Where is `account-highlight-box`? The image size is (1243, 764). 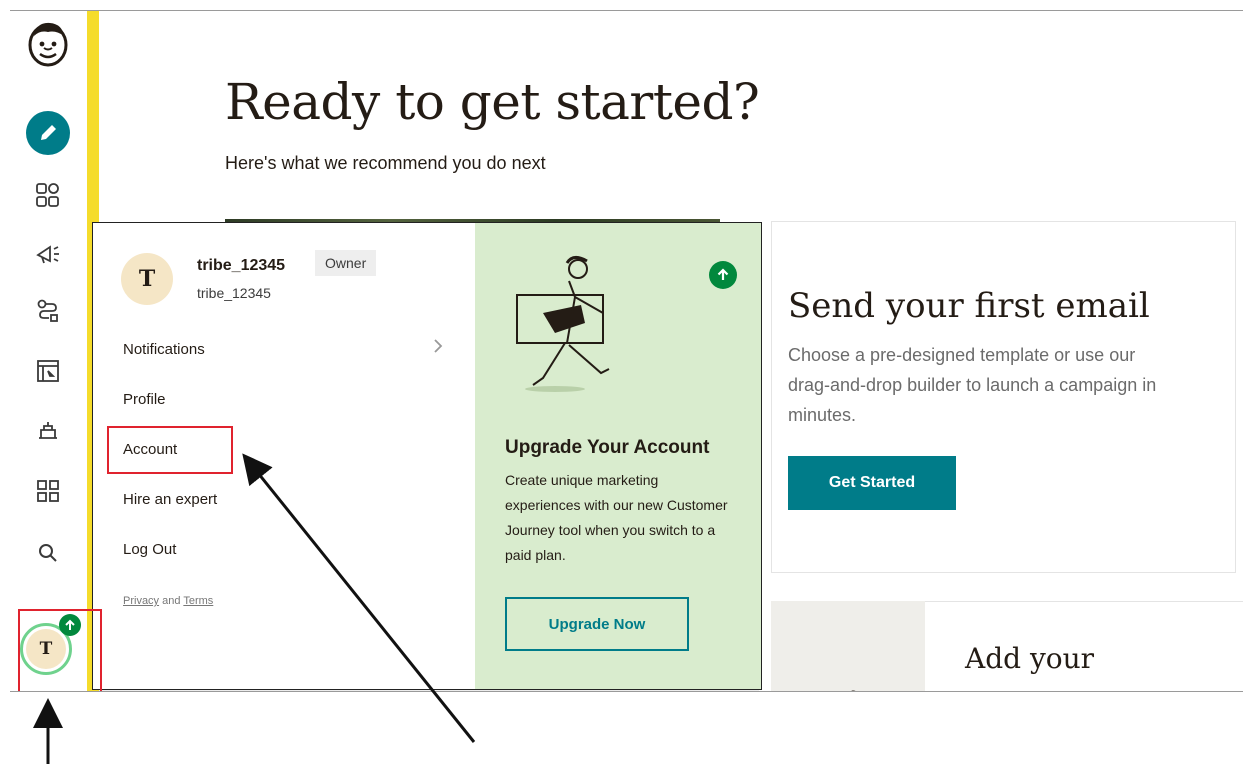 account-highlight-box is located at coordinates (170, 450).